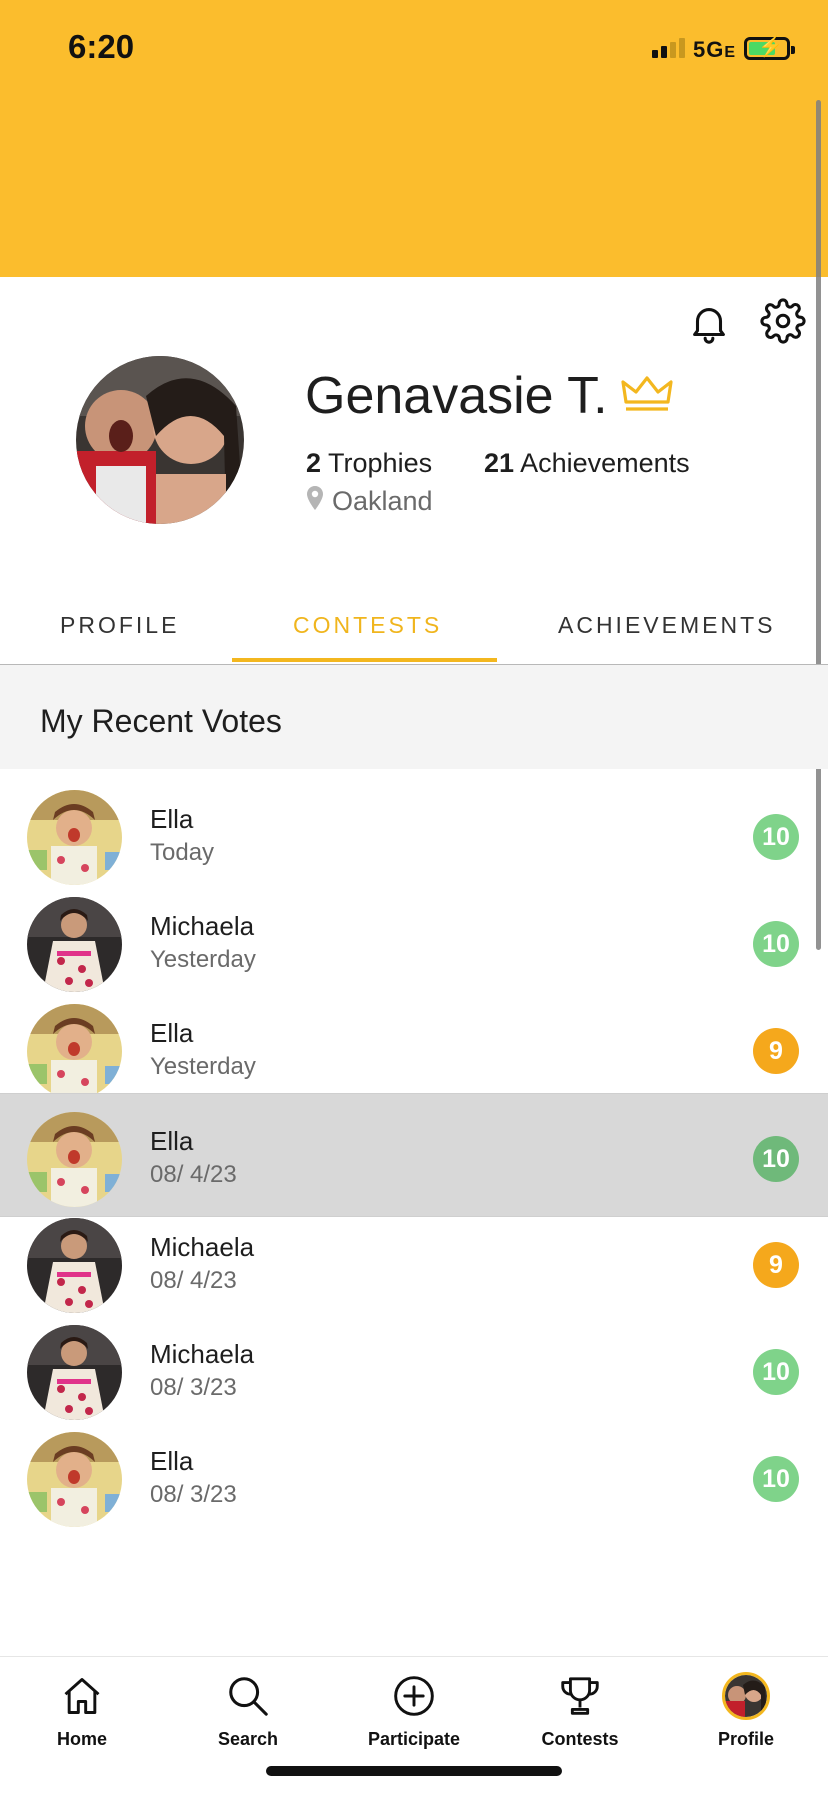  I want to click on achievements-stat: 21 Achievements, so click(587, 463).